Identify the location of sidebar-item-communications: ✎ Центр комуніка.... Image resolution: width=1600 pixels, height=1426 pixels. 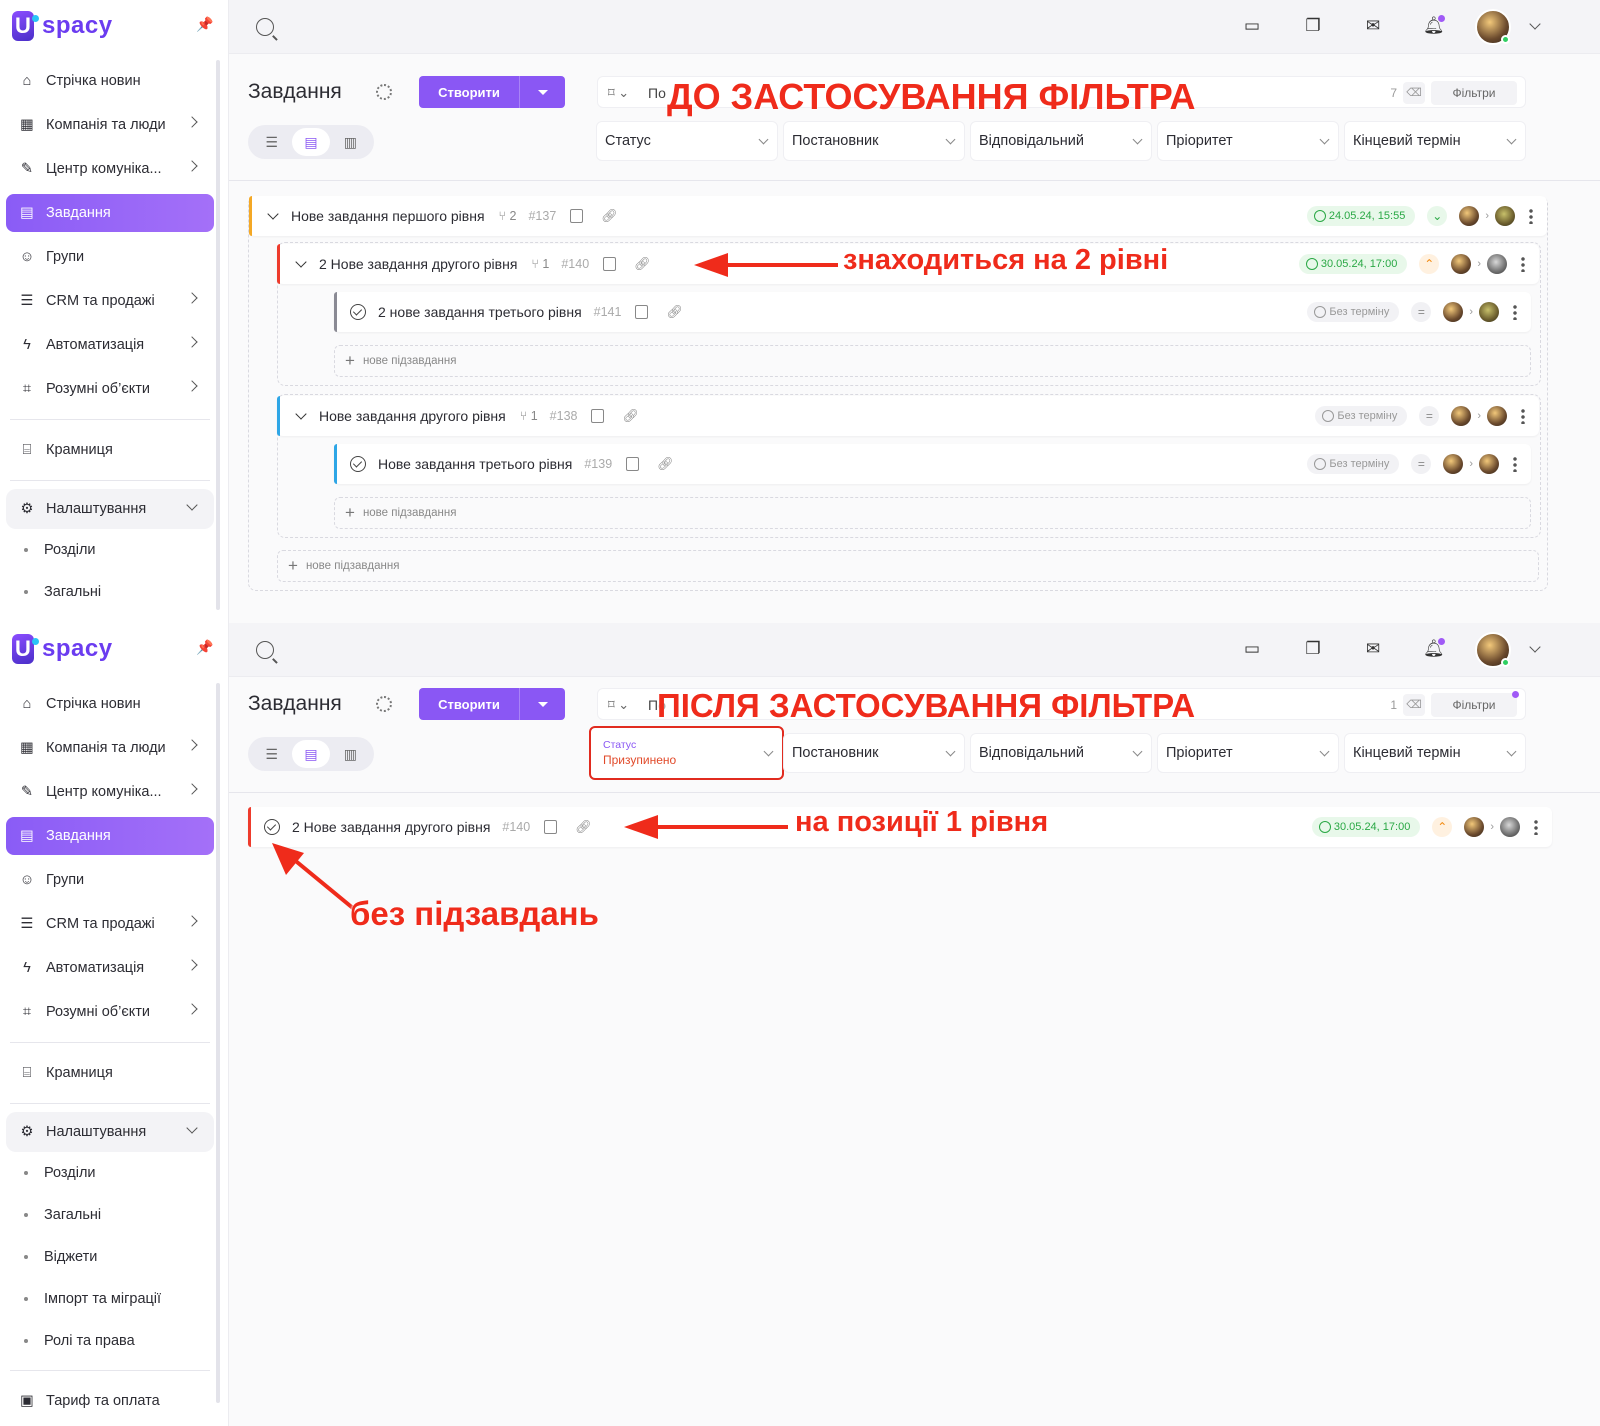
(110, 792).